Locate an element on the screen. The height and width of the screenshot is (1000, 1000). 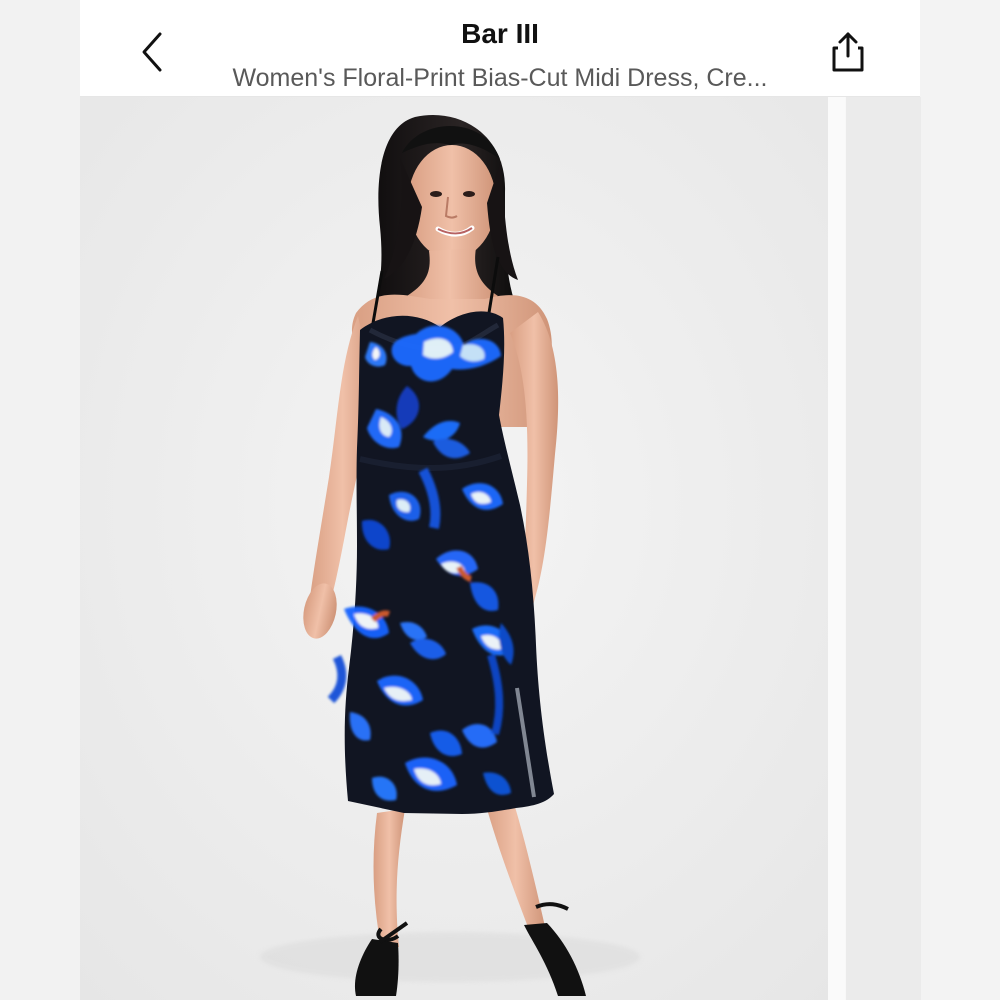
share-icon is located at coordinates (848, 52).